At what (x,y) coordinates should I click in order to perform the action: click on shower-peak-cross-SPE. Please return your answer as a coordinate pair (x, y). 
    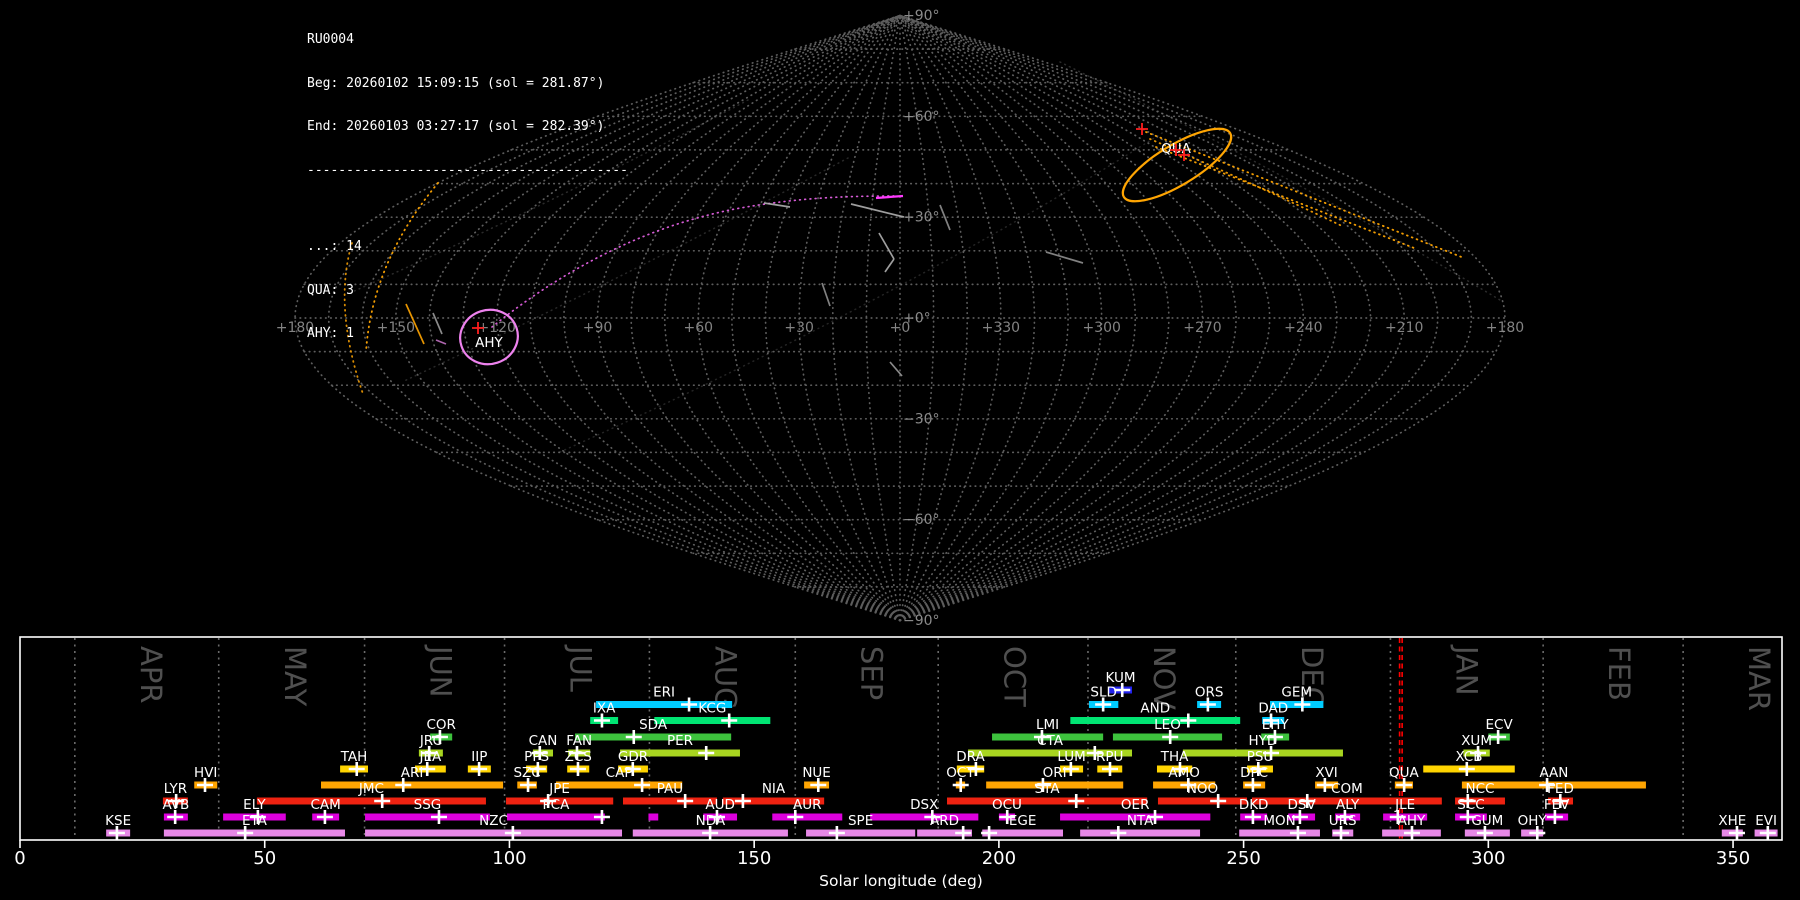
    Looking at the image, I should click on (836, 833).